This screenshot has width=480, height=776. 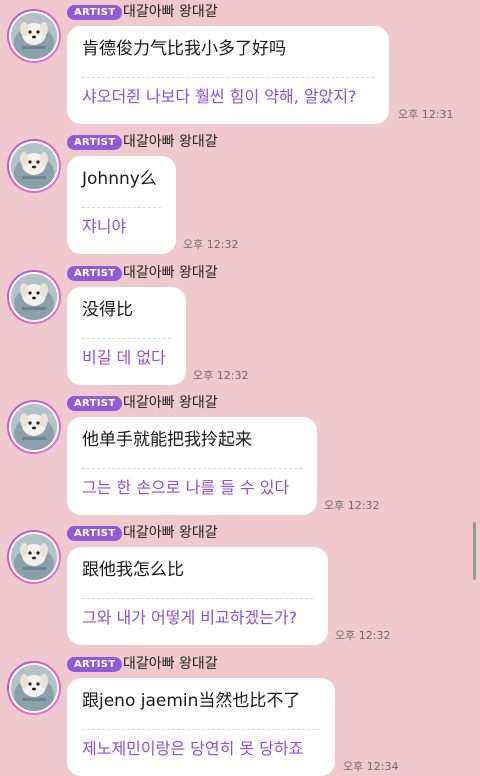 I want to click on message-bubble: 跟他我怎么比 그와 내가 어떻게 비교하겠는가?, so click(x=197, y=596).